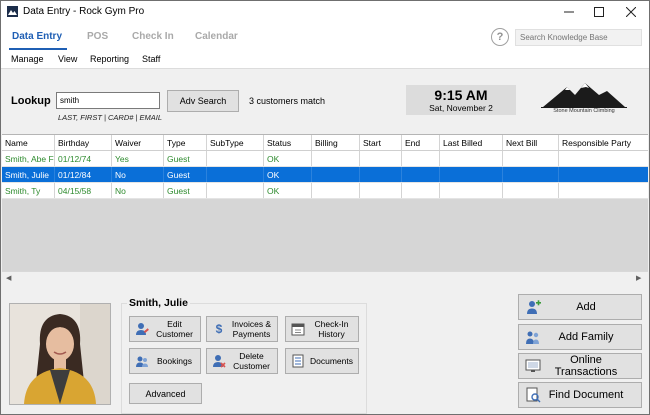 Image resolution: width=650 pixels, height=415 pixels. I want to click on cell-name: Smith, Abe F, so click(28, 158).